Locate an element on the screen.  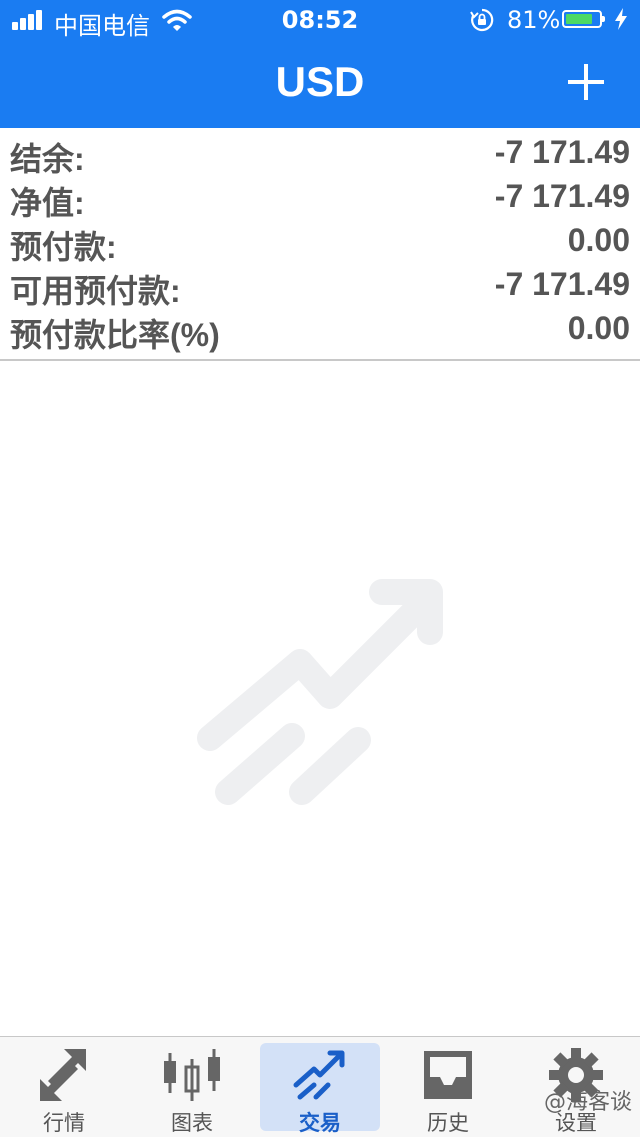
tab-chart: 图表 is located at coordinates (192, 1087).